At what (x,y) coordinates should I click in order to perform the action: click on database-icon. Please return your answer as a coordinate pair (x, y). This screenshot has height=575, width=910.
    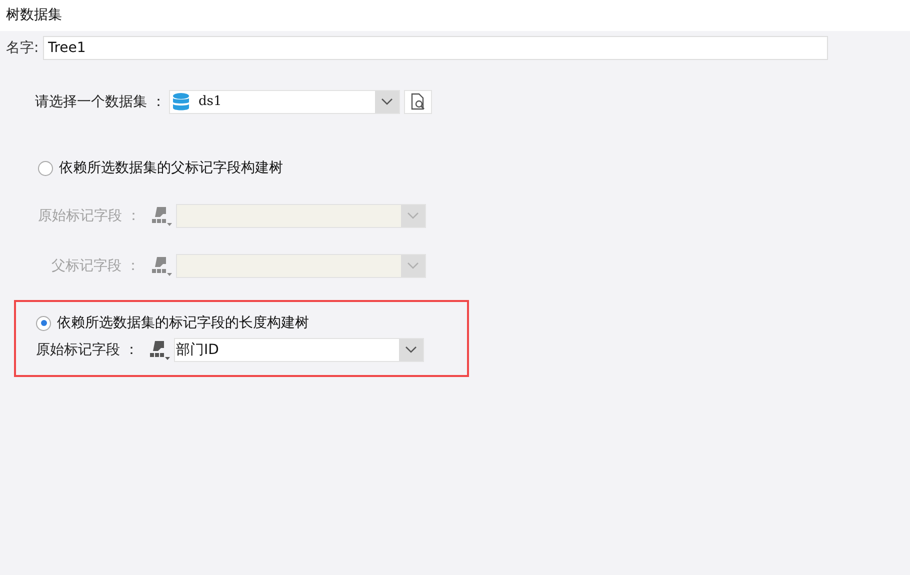
    Looking at the image, I should click on (181, 102).